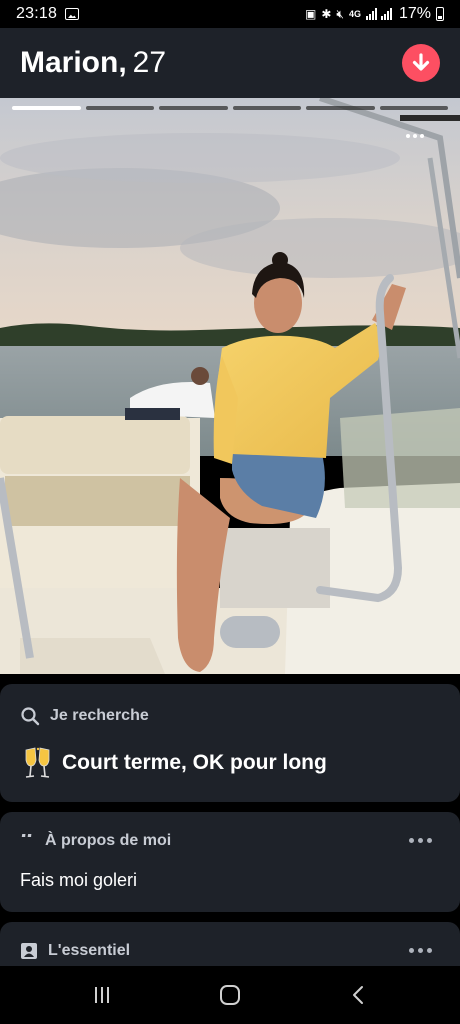 The image size is (460, 1024). Describe the element at coordinates (415, 136) in the screenshot. I see `more-horizontal-icon` at that location.